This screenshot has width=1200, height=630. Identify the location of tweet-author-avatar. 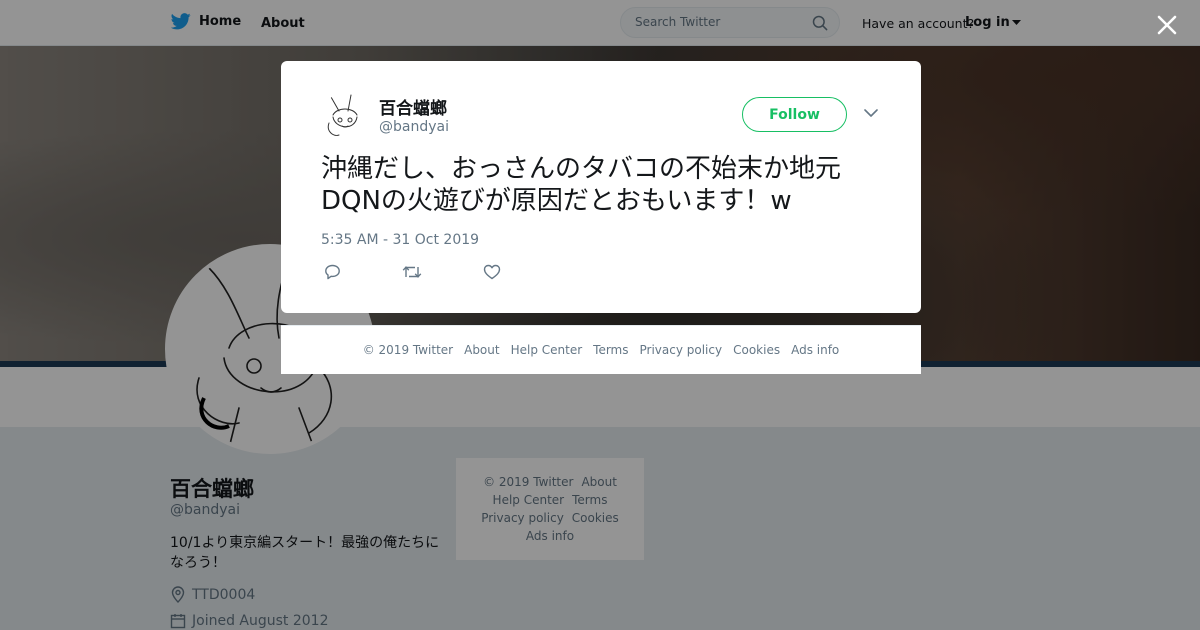
(345, 117).